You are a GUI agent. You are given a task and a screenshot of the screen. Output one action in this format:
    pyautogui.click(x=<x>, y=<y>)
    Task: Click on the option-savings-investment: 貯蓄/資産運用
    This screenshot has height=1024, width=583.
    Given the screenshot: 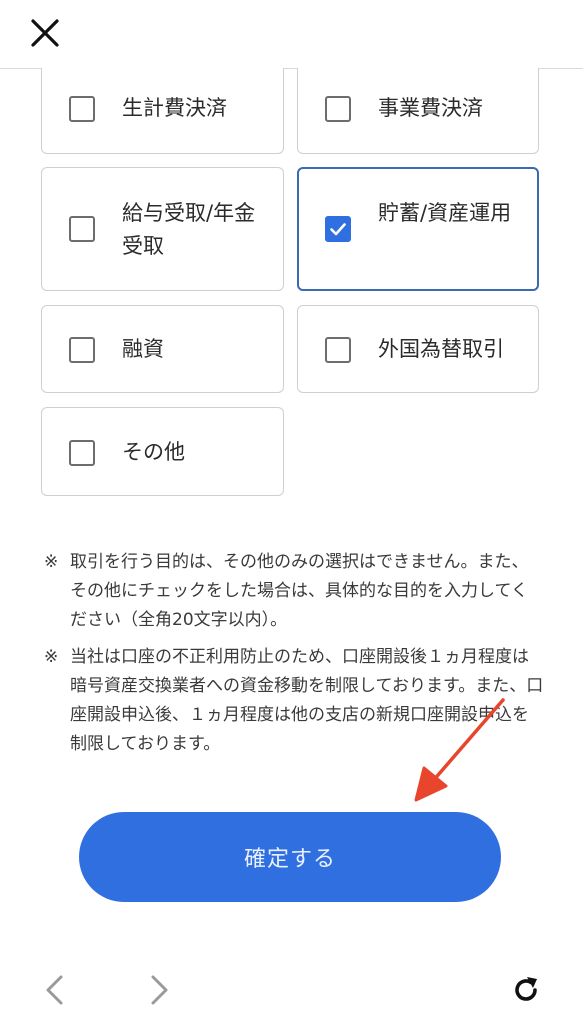 What is the action you would take?
    pyautogui.click(x=418, y=229)
    